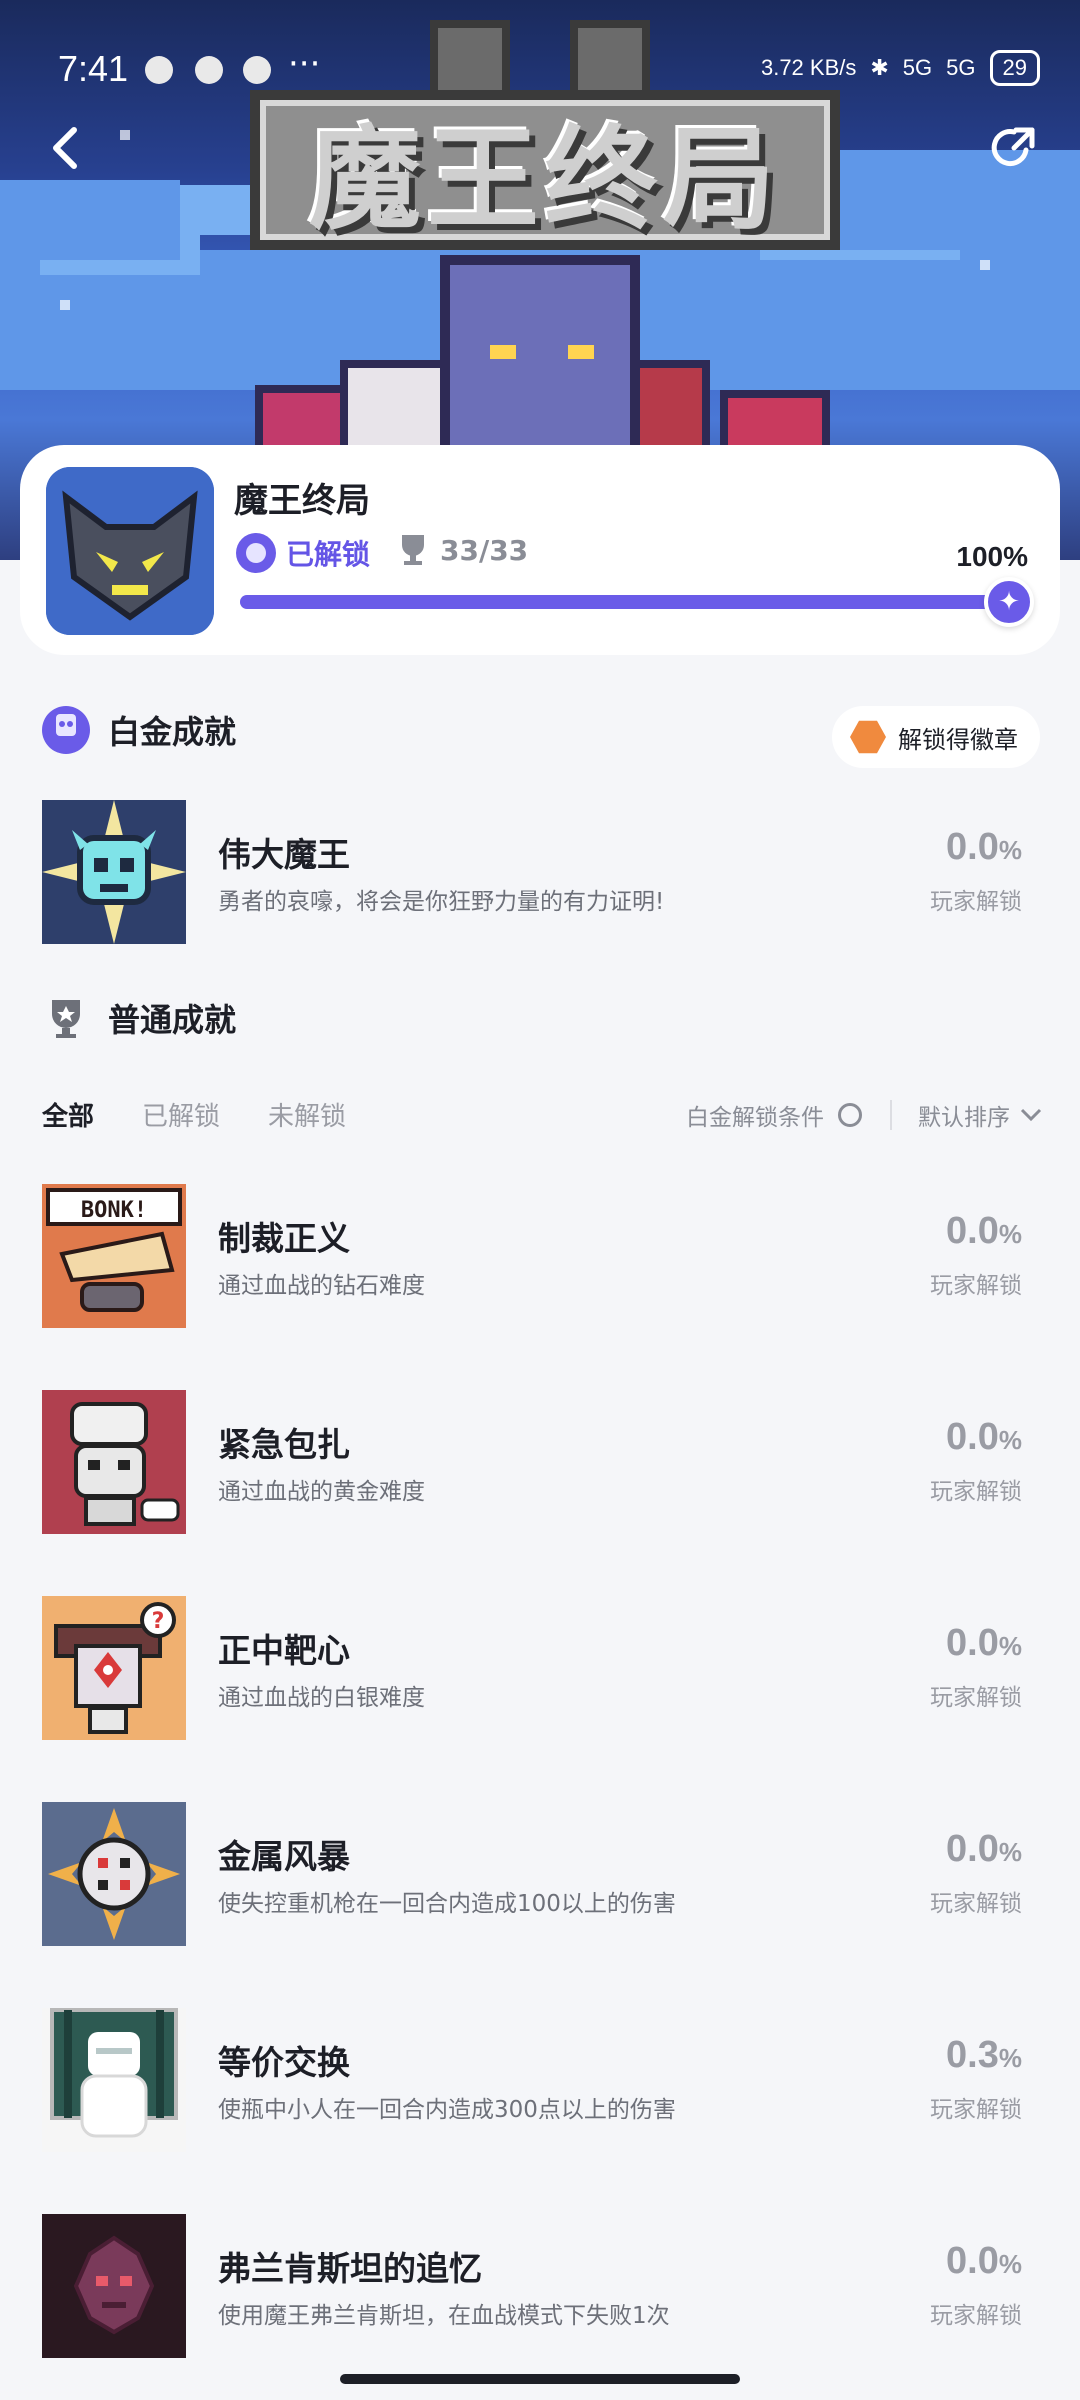 The height and width of the screenshot is (2400, 1080). I want to click on progress-star-icon: ✦, so click(1009, 602).